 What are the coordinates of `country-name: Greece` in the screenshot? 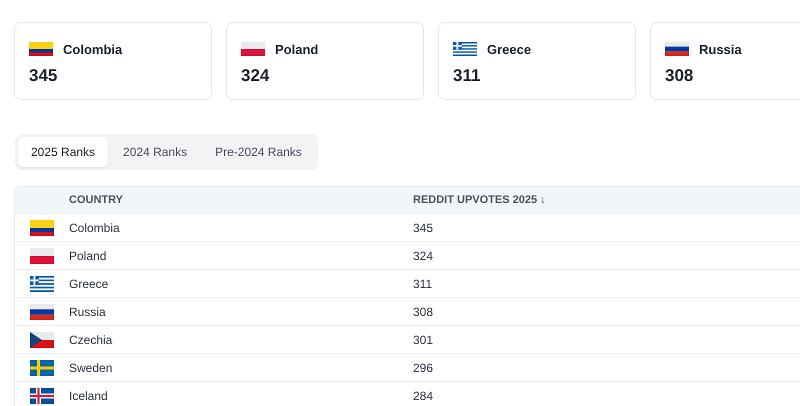 It's located at (509, 49).